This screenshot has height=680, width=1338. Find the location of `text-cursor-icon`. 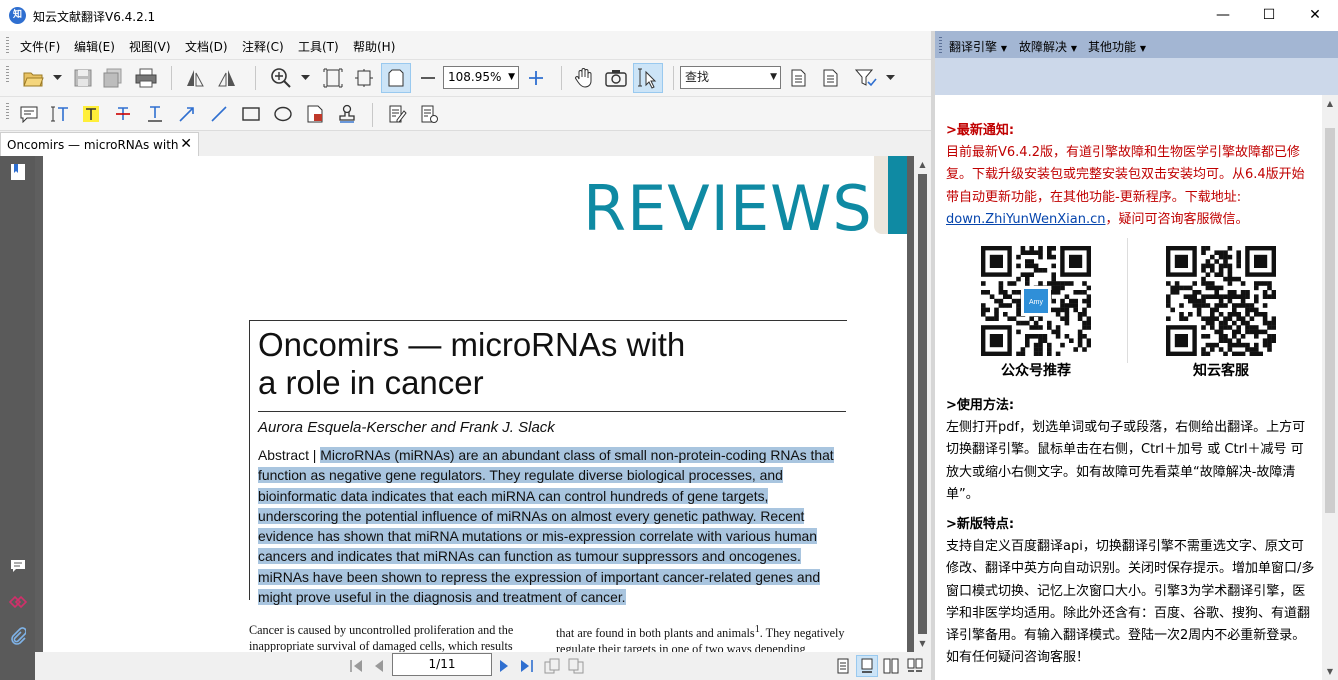

text-cursor-icon is located at coordinates (60, 114).